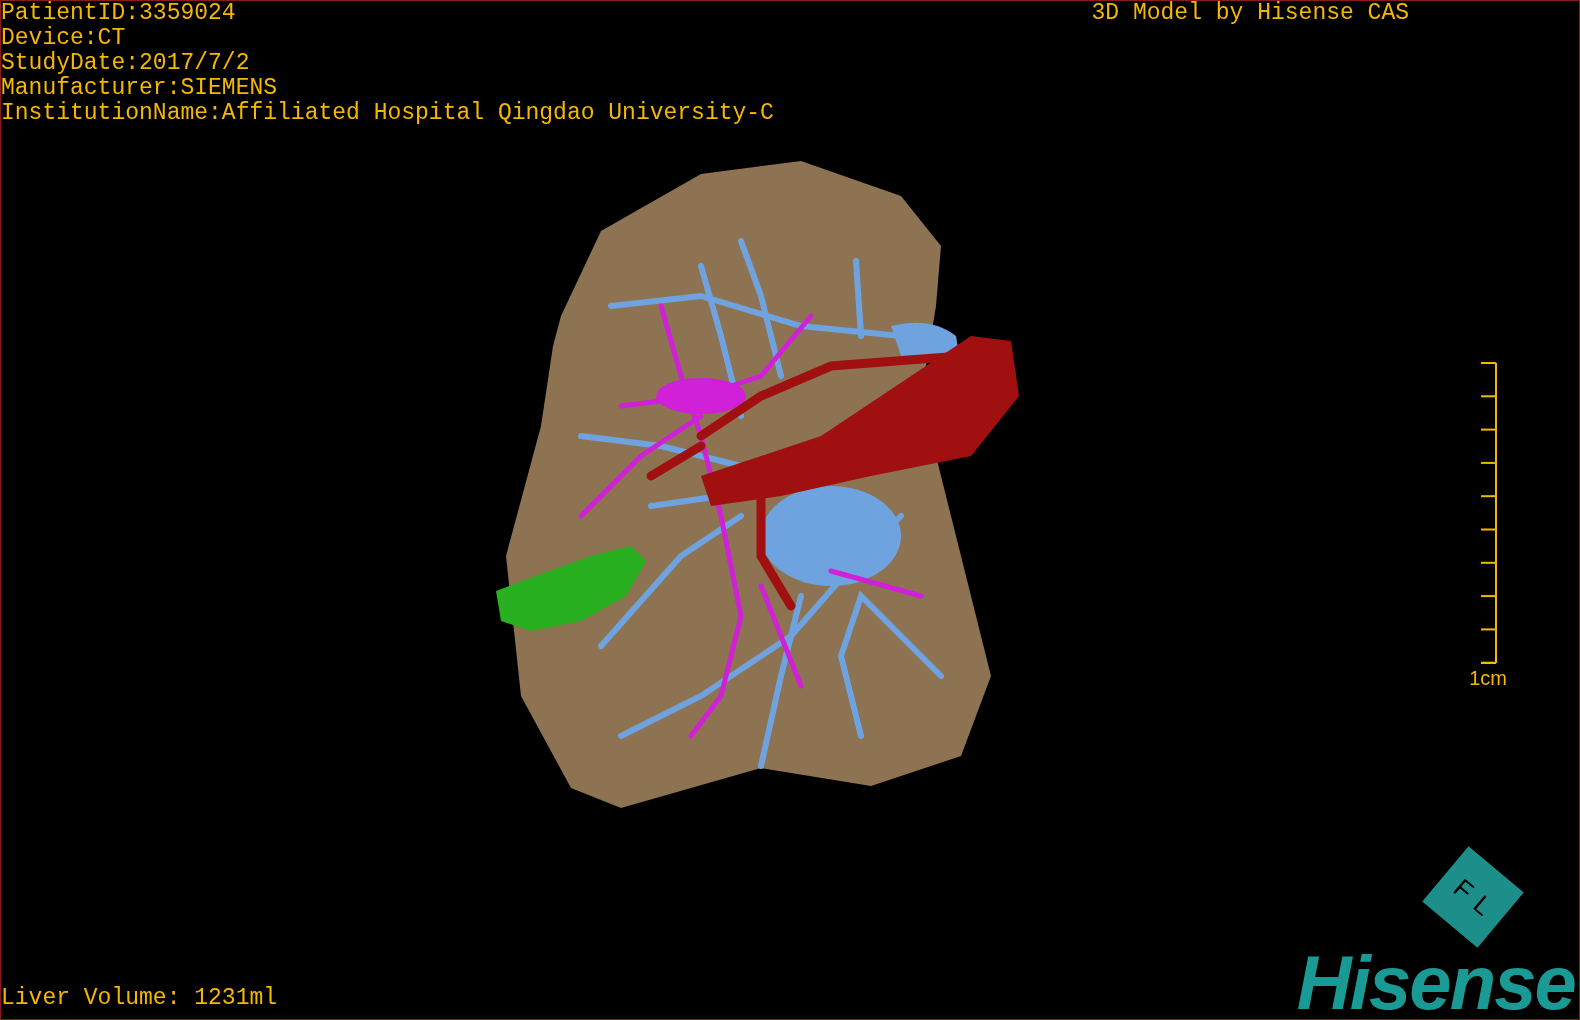 This screenshot has height=1020, width=1580. What do you see at coordinates (1435, 983) in the screenshot?
I see `logo-text: Hisense` at bounding box center [1435, 983].